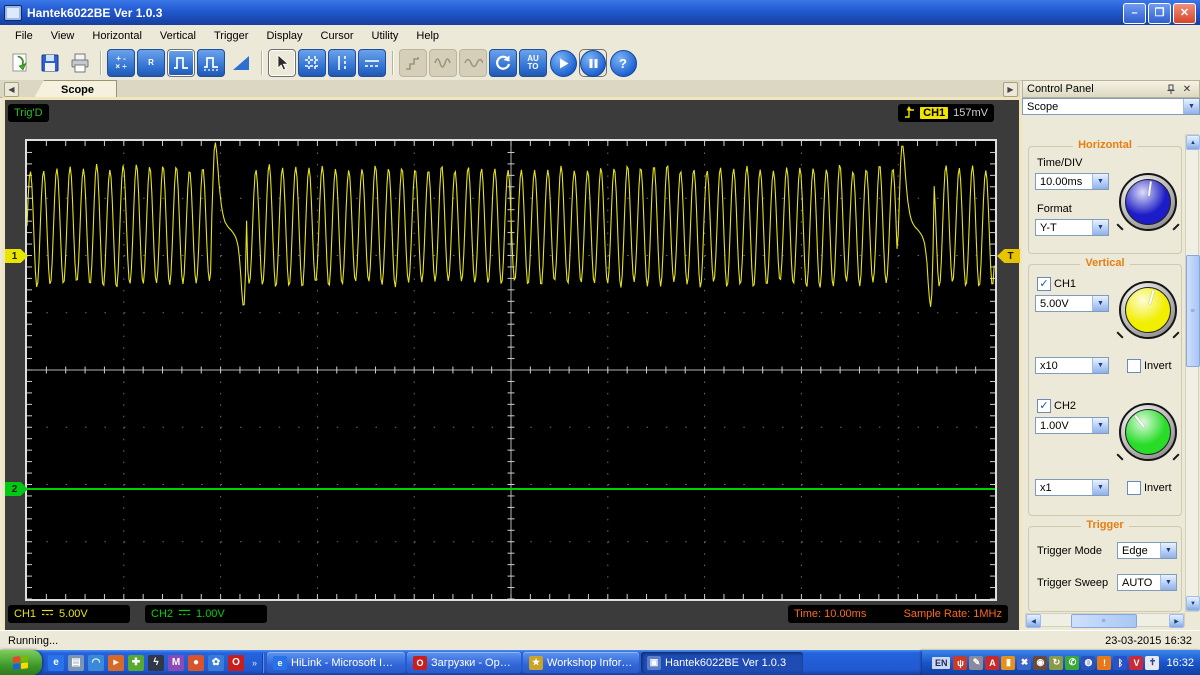 The image size is (1200, 675). Describe the element at coordinates (156, 662) in the screenshot. I see `lightning-icon: ϟ` at that location.